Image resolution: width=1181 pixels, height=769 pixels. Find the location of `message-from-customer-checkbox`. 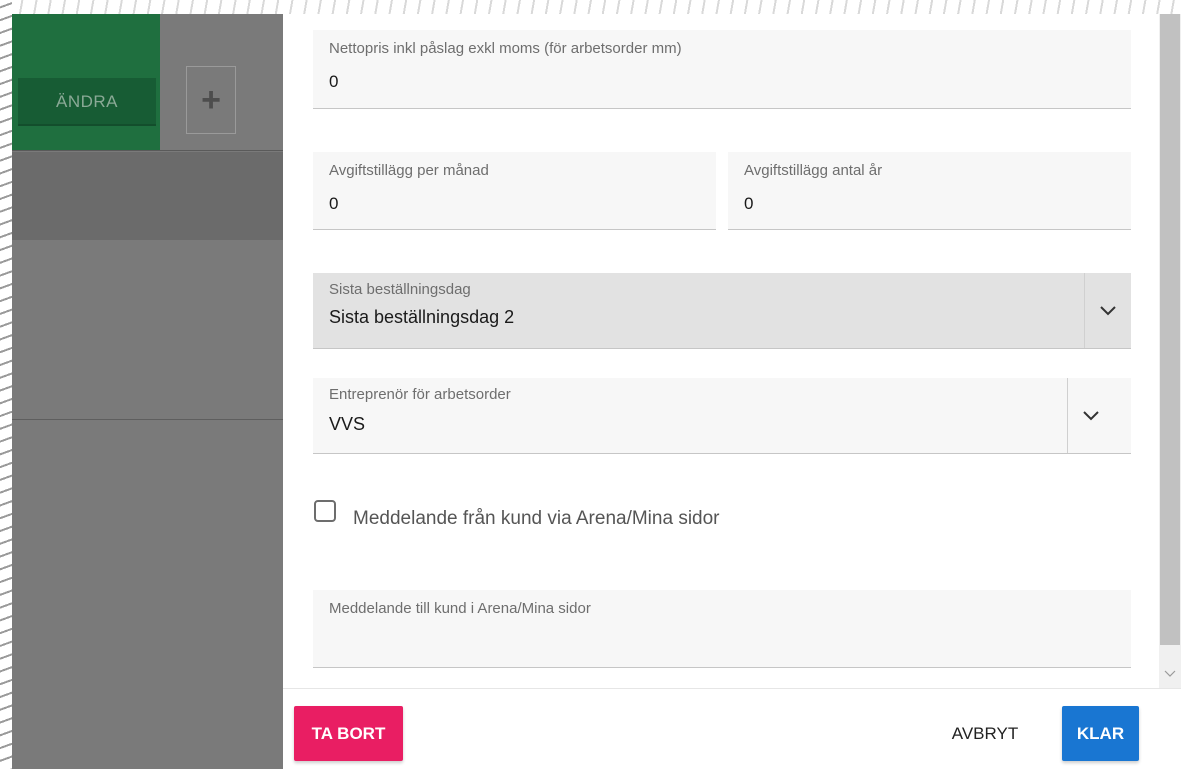

message-from-customer-checkbox is located at coordinates (325, 511).